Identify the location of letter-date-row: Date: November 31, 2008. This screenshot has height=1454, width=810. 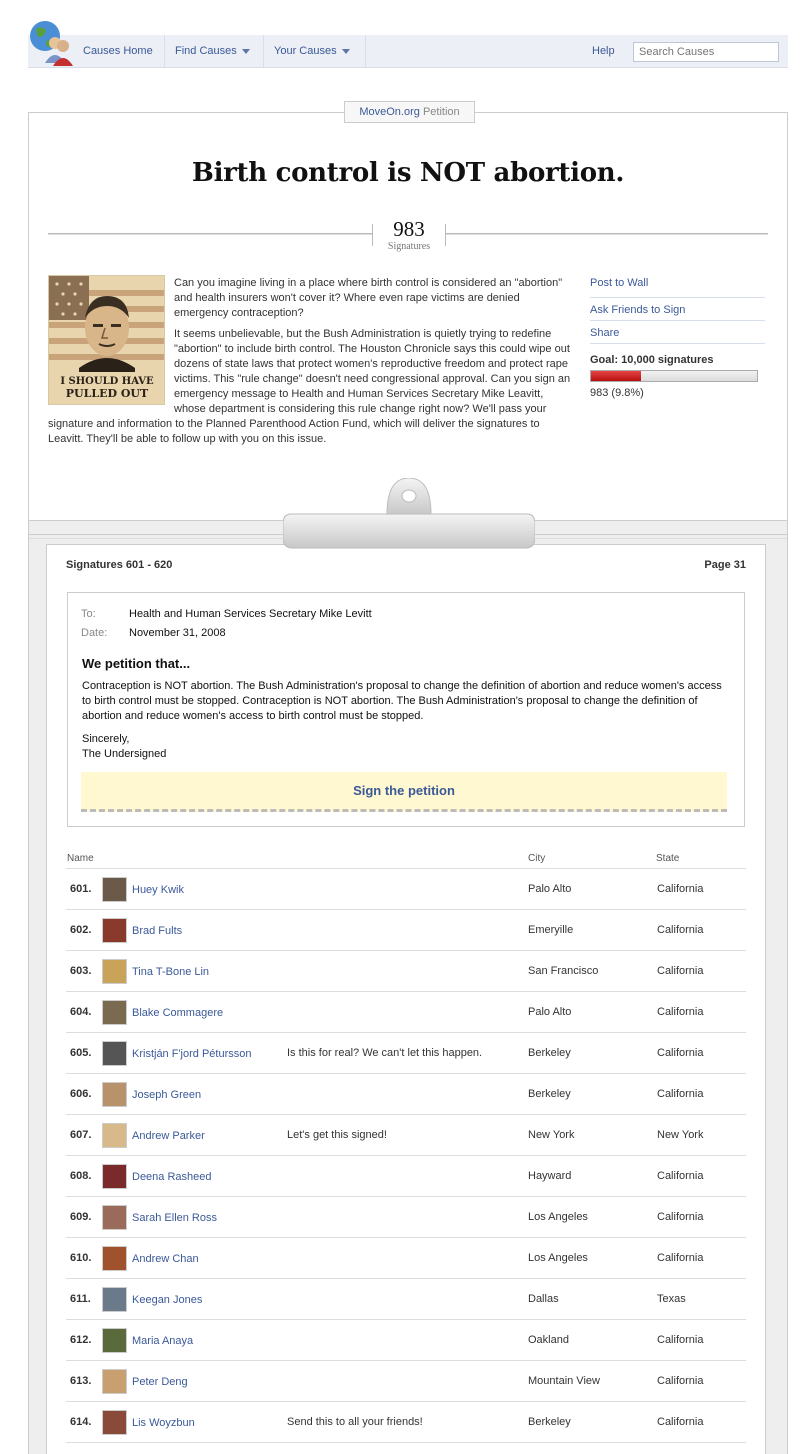
(153, 633).